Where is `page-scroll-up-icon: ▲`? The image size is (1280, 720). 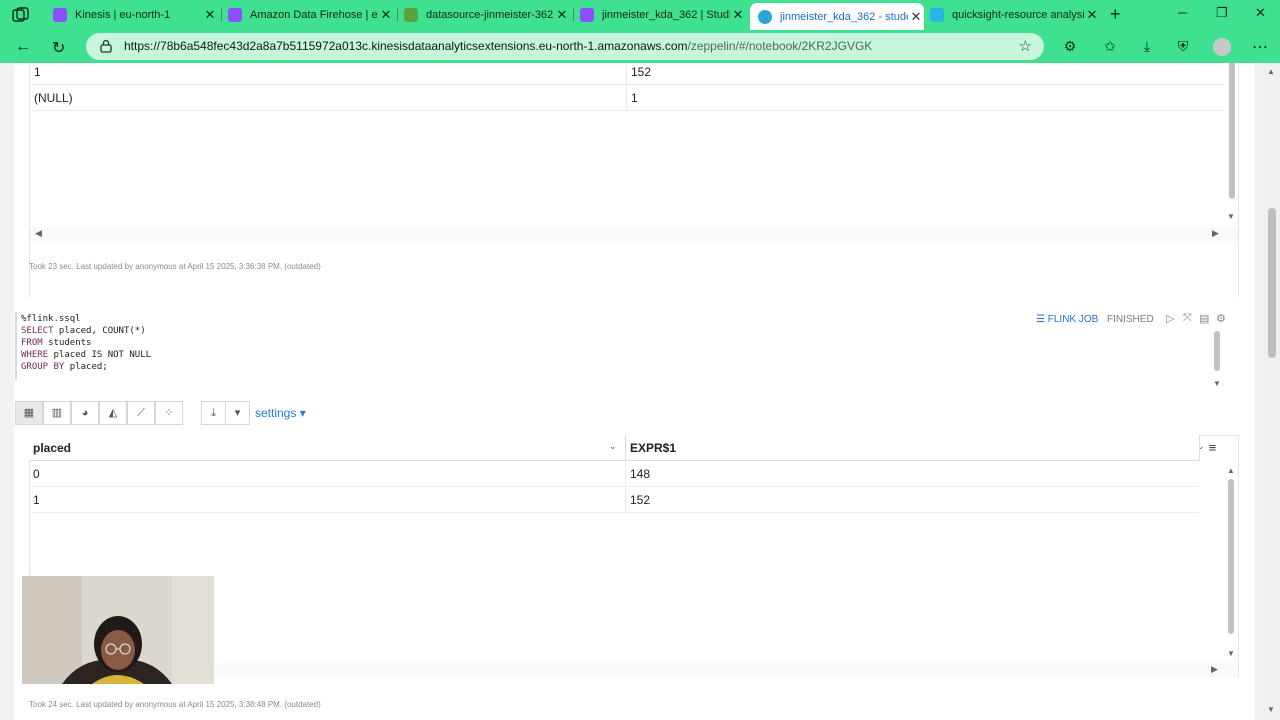
page-scroll-up-icon: ▲ is located at coordinates (1271, 71).